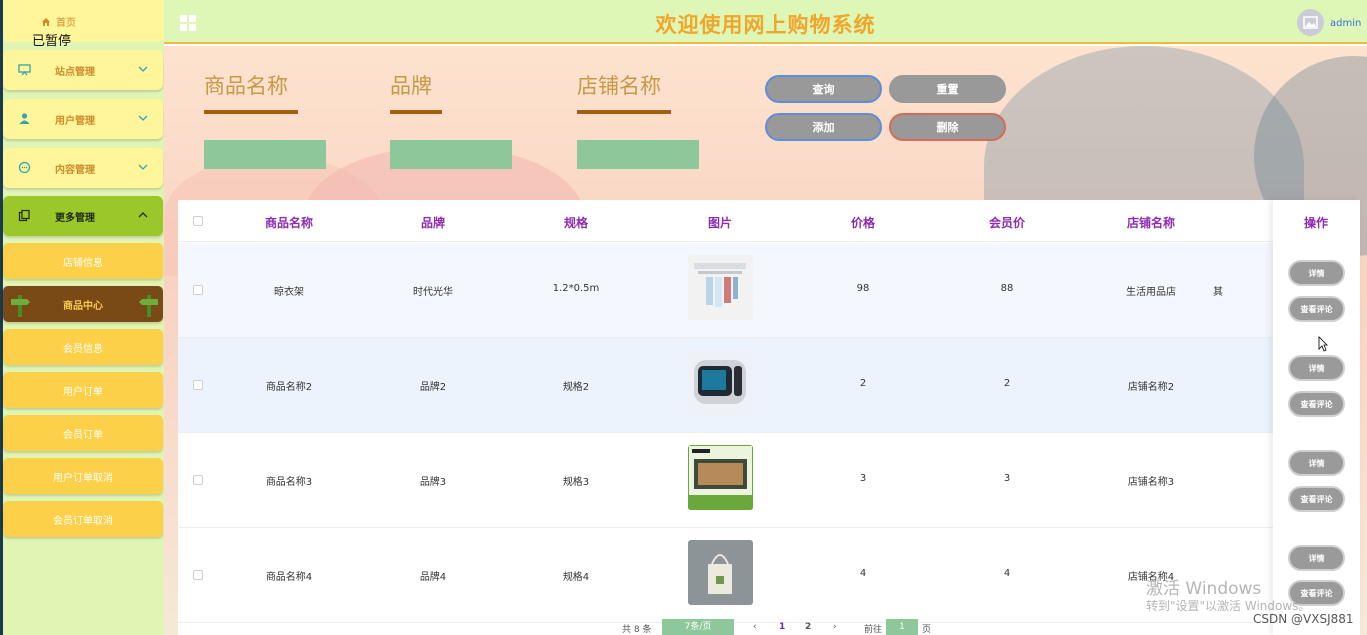 This screenshot has width=1367, height=635. What do you see at coordinates (289, 222) in the screenshot?
I see `column-header: 商品名称` at bounding box center [289, 222].